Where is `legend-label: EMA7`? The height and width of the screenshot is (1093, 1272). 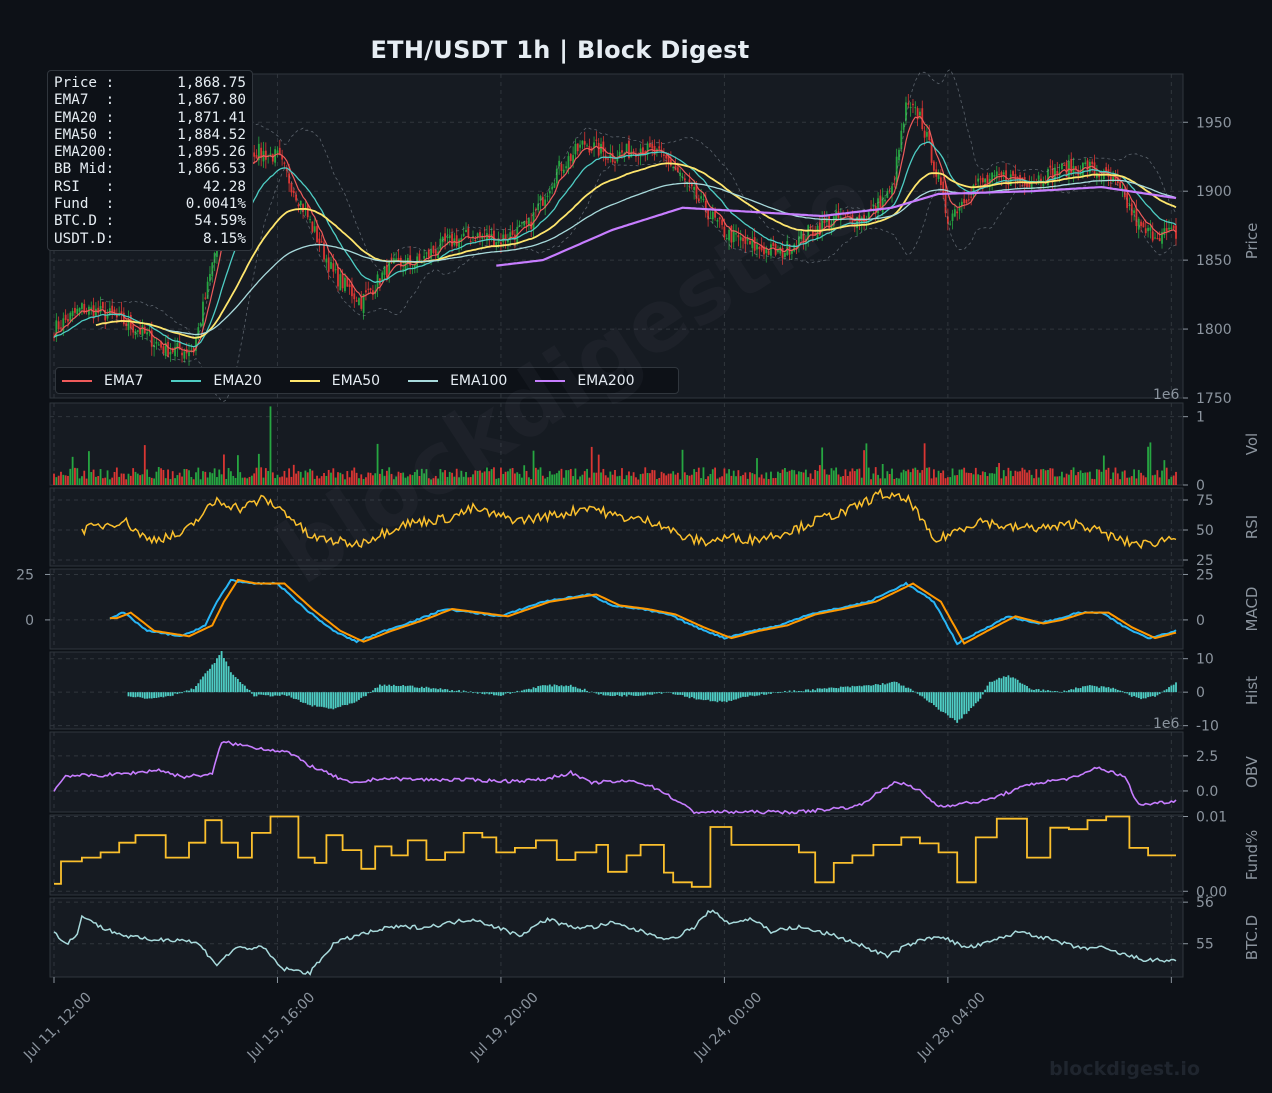 legend-label: EMA7 is located at coordinates (124, 380).